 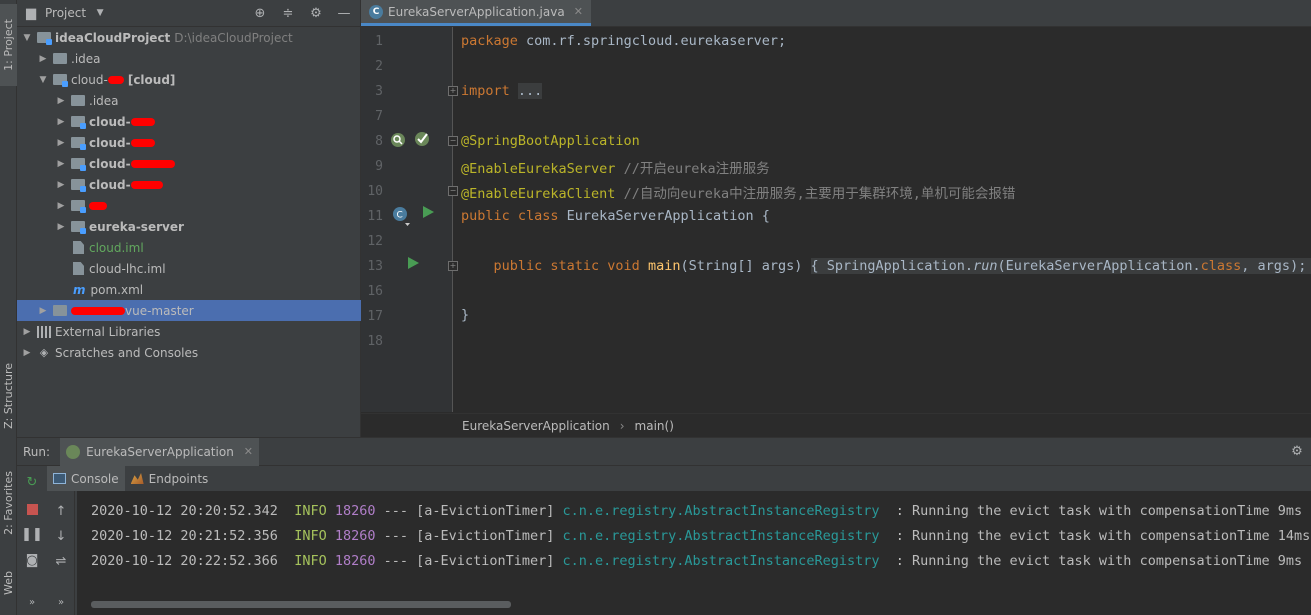 I want to click on project-tool-tab-label: 1: Project, so click(x=8, y=45).